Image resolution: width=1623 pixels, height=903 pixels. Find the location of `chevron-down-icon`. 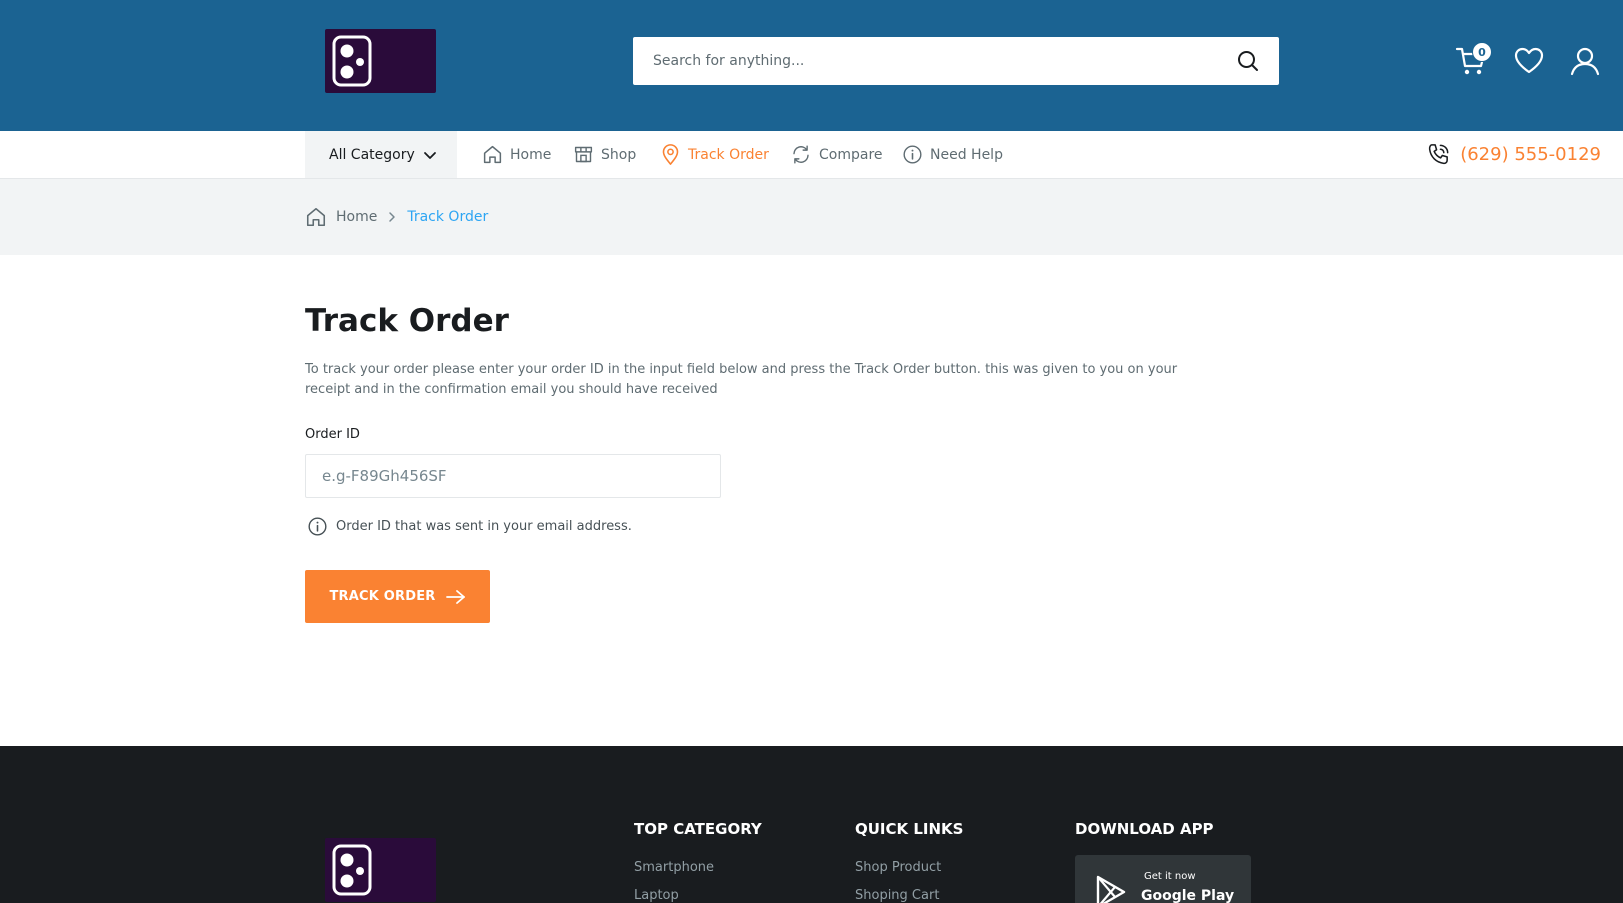

chevron-down-icon is located at coordinates (429, 155).